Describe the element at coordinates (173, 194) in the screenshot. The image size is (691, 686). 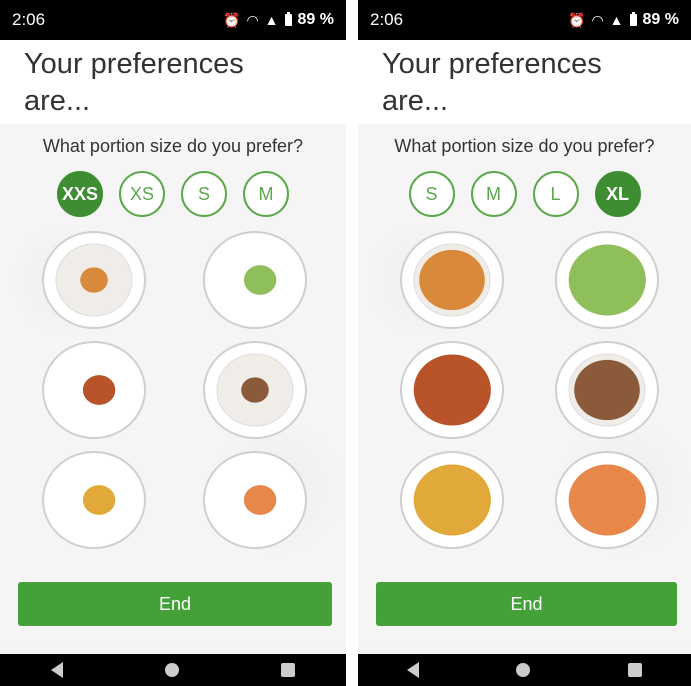
I see `size-selector: XXS XS S M` at that location.